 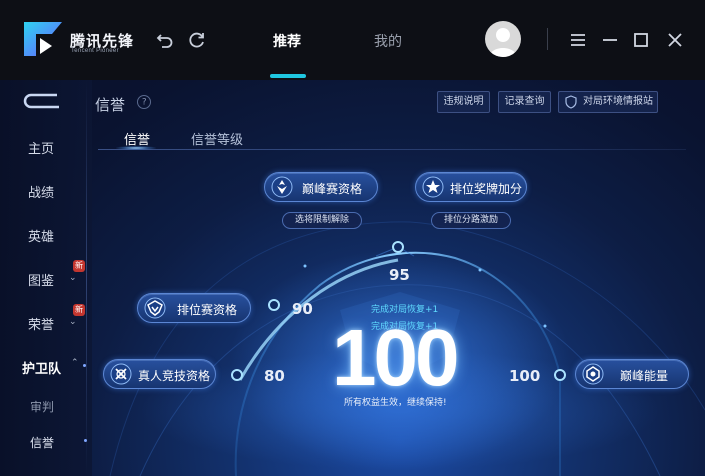 I want to click on record-query-button: 记录查询, so click(x=524, y=102).